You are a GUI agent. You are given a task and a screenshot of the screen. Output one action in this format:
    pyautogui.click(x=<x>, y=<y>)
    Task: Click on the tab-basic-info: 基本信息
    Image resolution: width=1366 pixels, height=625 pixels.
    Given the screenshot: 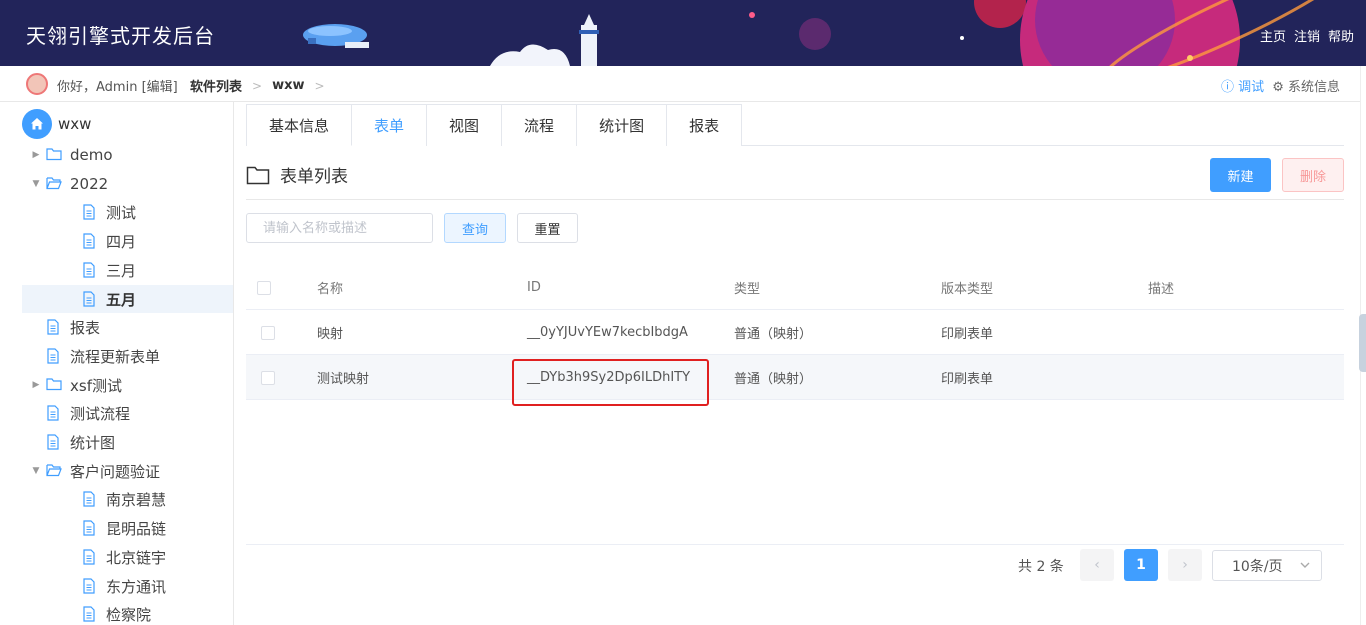 What is the action you would take?
    pyautogui.click(x=299, y=125)
    